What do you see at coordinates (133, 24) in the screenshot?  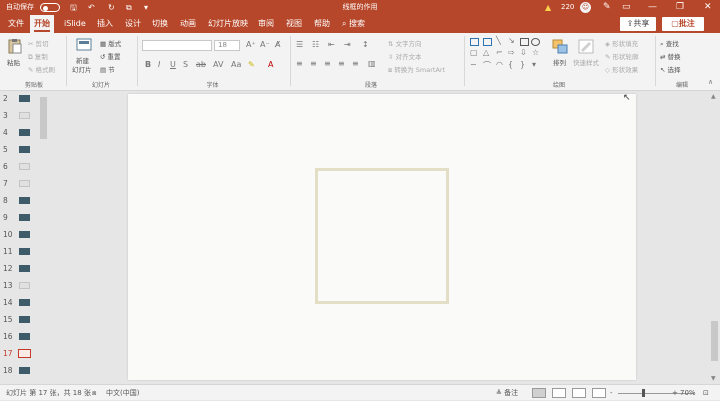 I see `tab-design: 设计` at bounding box center [133, 24].